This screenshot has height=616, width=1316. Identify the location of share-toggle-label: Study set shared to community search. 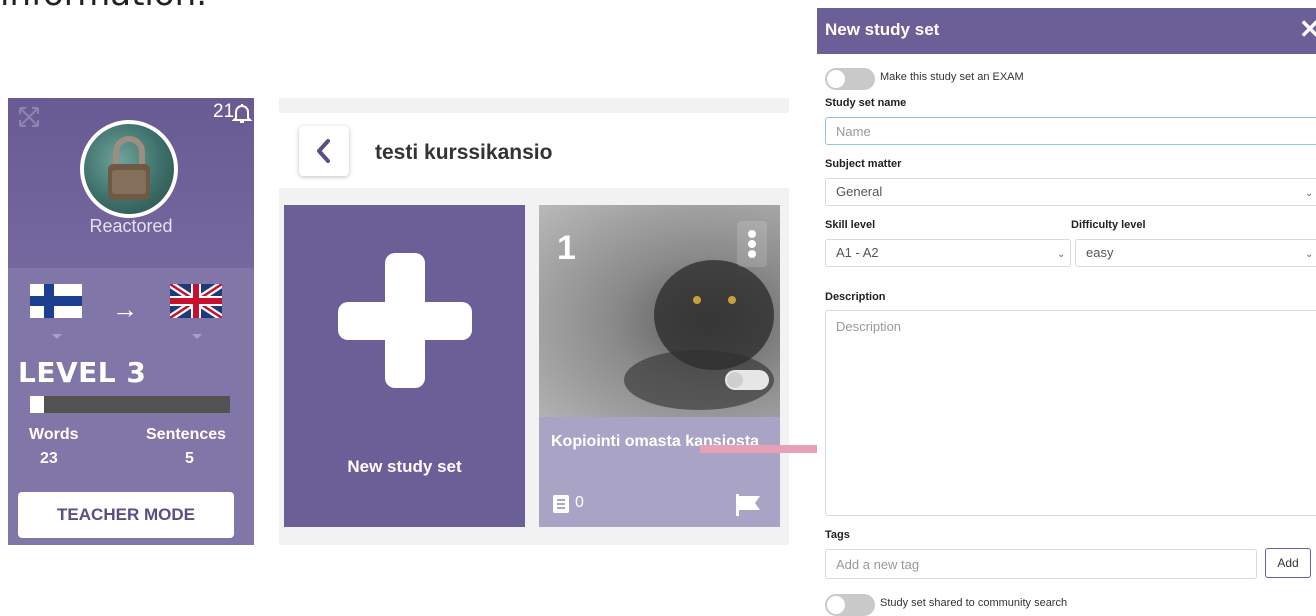
(974, 603).